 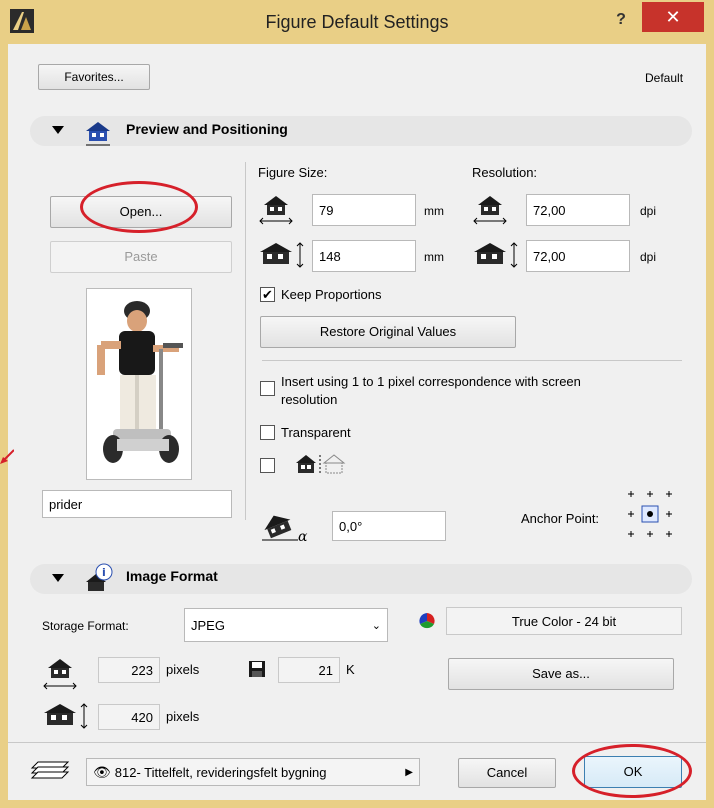 I want to click on floppy-disk-icon, so click(x=257, y=669).